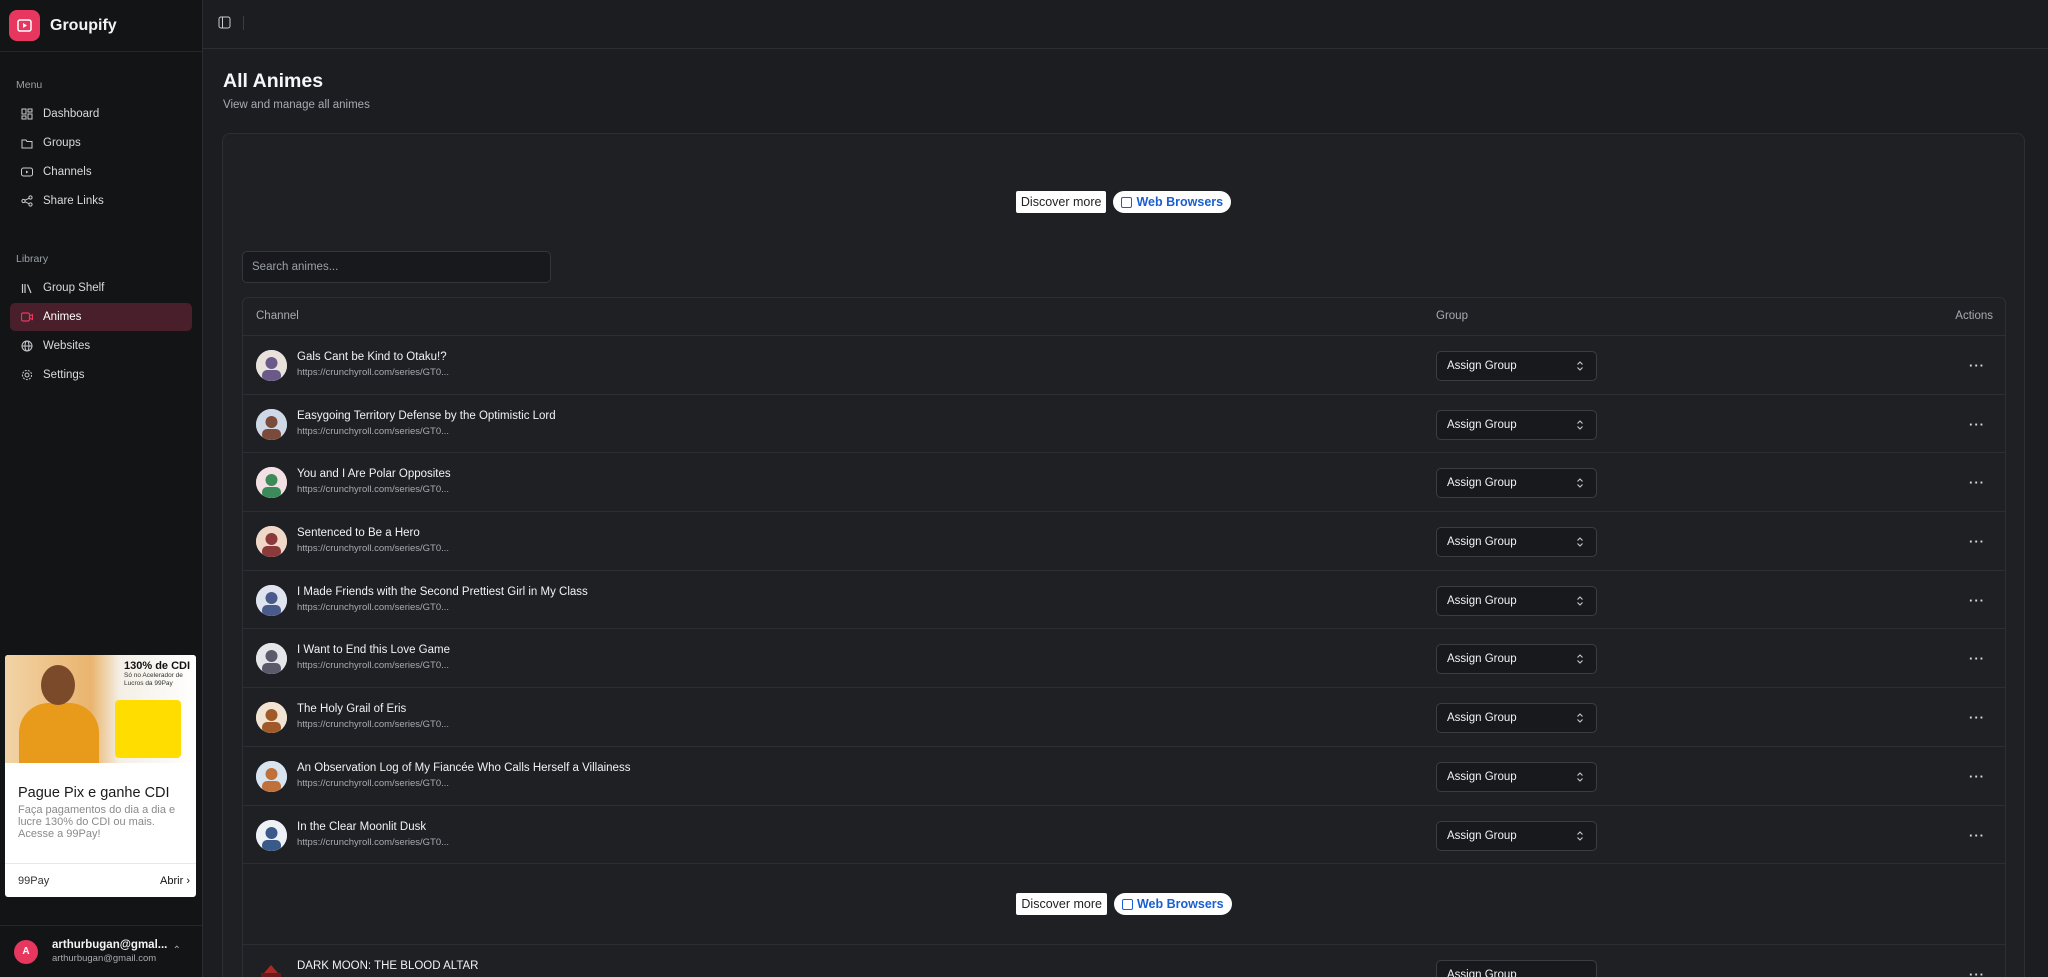 Image resolution: width=2048 pixels, height=977 pixels. I want to click on sidebar-item-animes: Animes, so click(101, 317).